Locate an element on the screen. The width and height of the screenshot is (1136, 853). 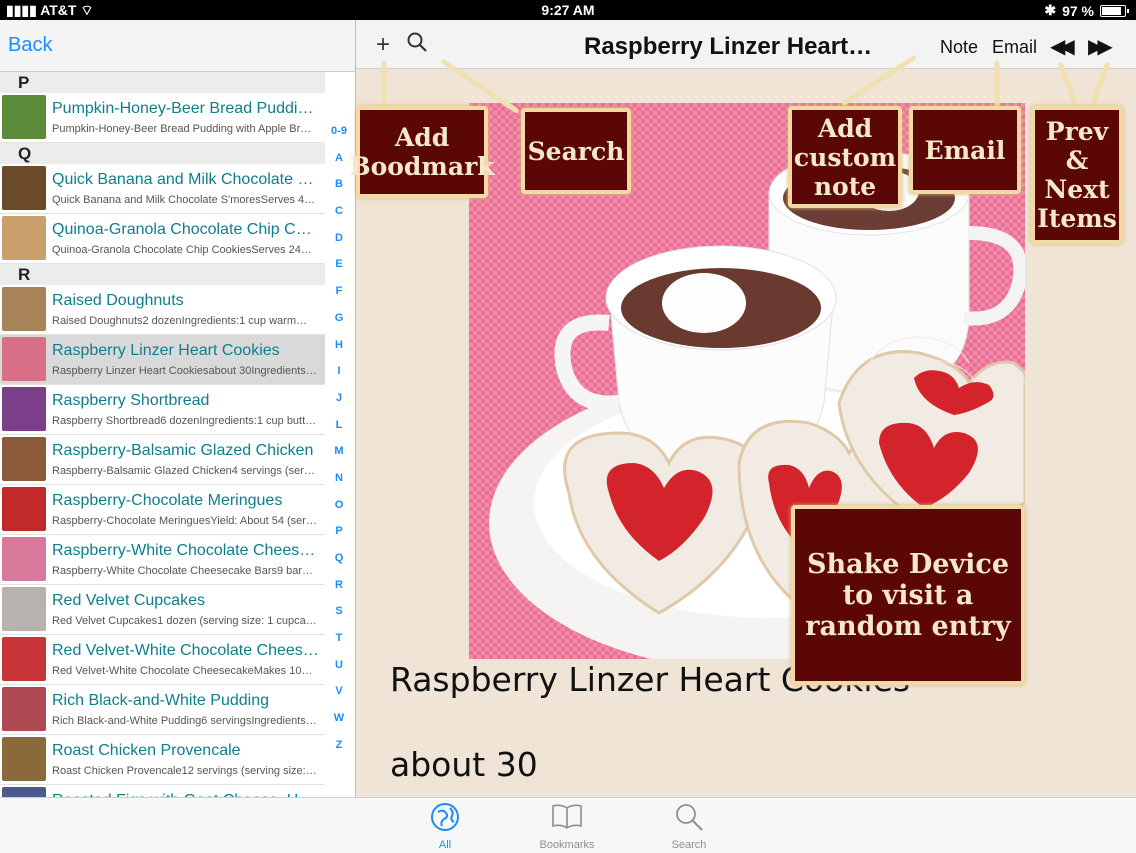
magnifier-icon is located at coordinates (689, 817).